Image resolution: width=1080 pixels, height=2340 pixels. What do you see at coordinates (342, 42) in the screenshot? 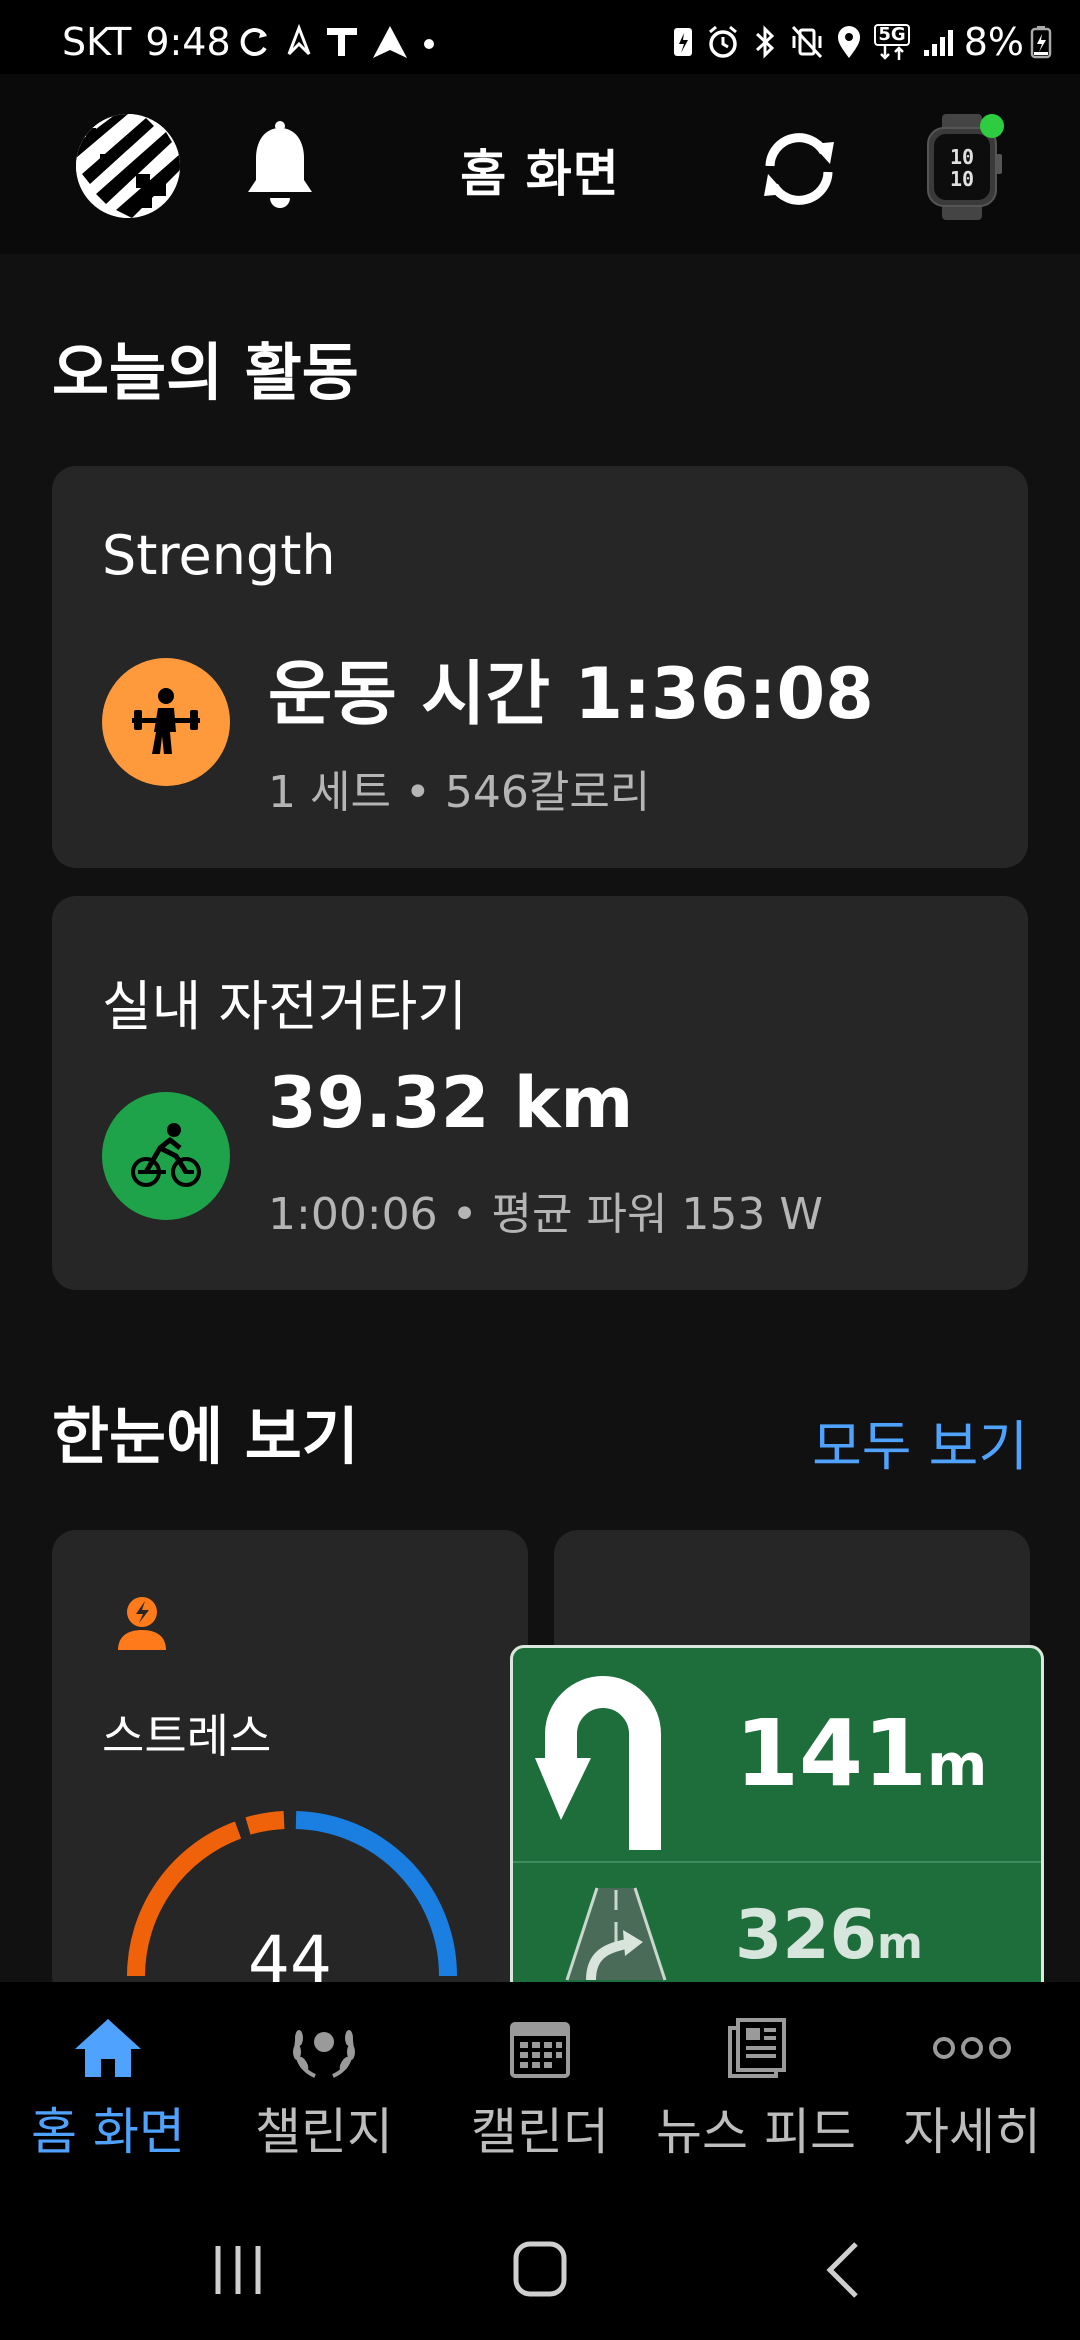
I see `t-app-icon` at bounding box center [342, 42].